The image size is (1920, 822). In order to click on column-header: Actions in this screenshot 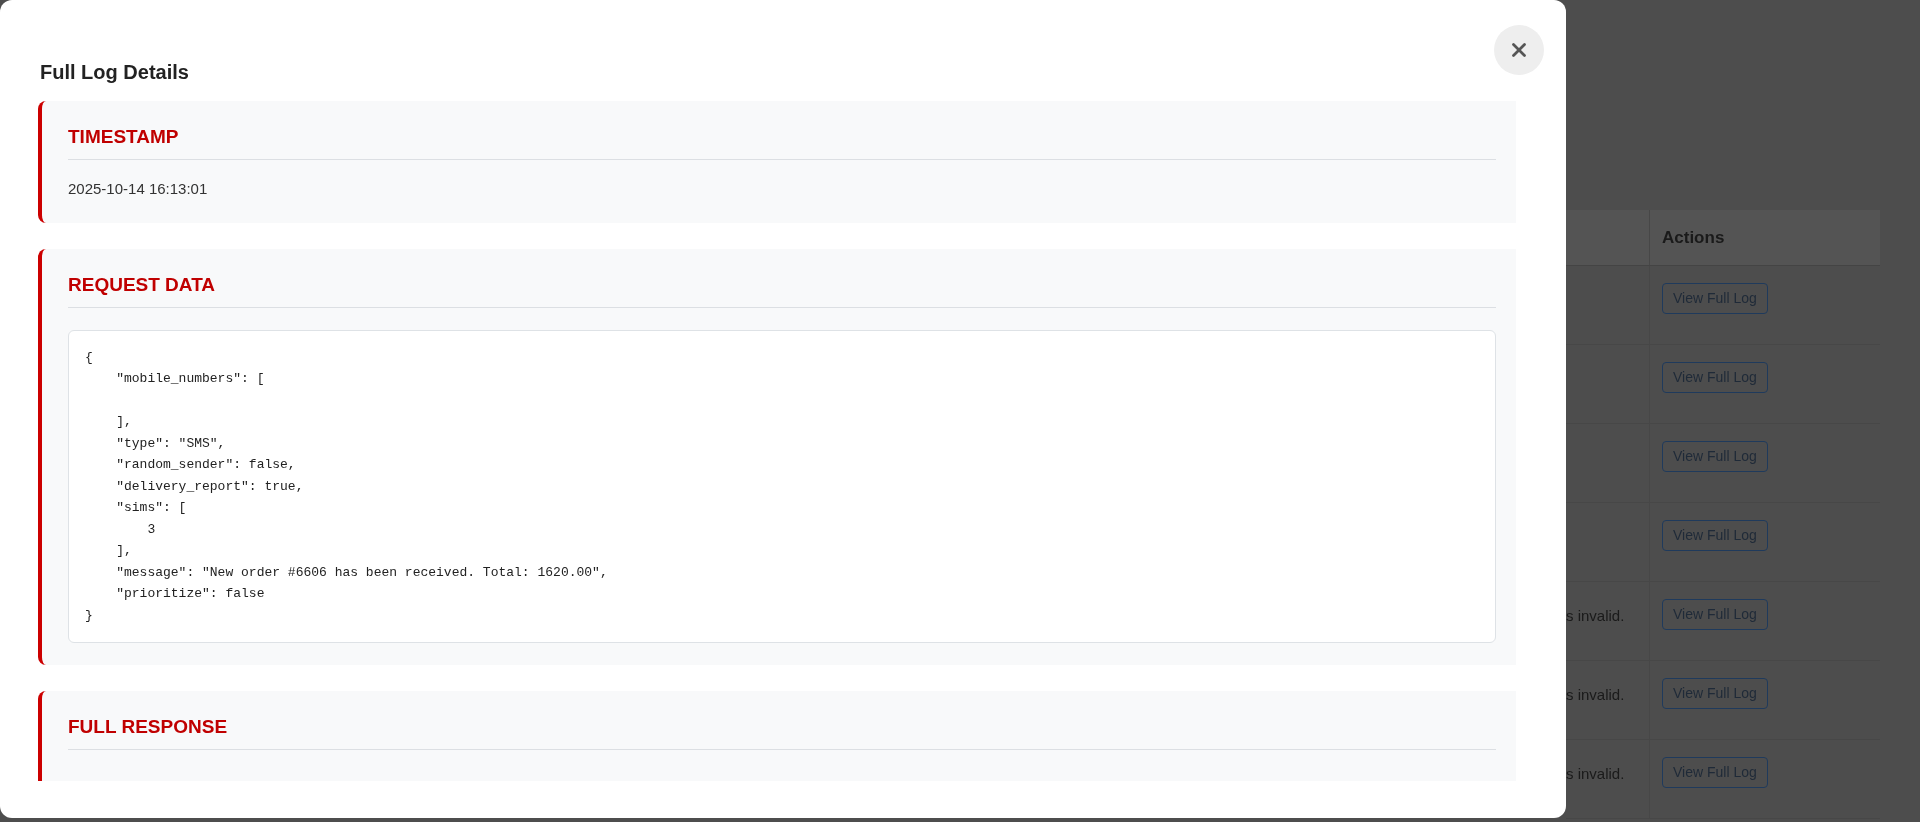, I will do `click(1693, 237)`.